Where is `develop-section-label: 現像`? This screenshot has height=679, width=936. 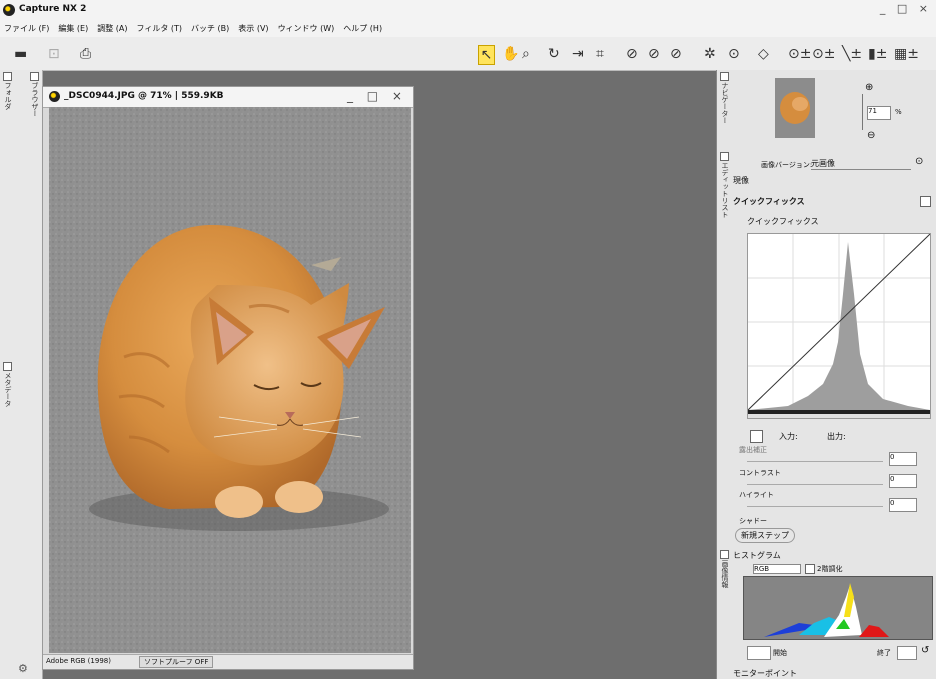 develop-section-label: 現像 is located at coordinates (741, 180).